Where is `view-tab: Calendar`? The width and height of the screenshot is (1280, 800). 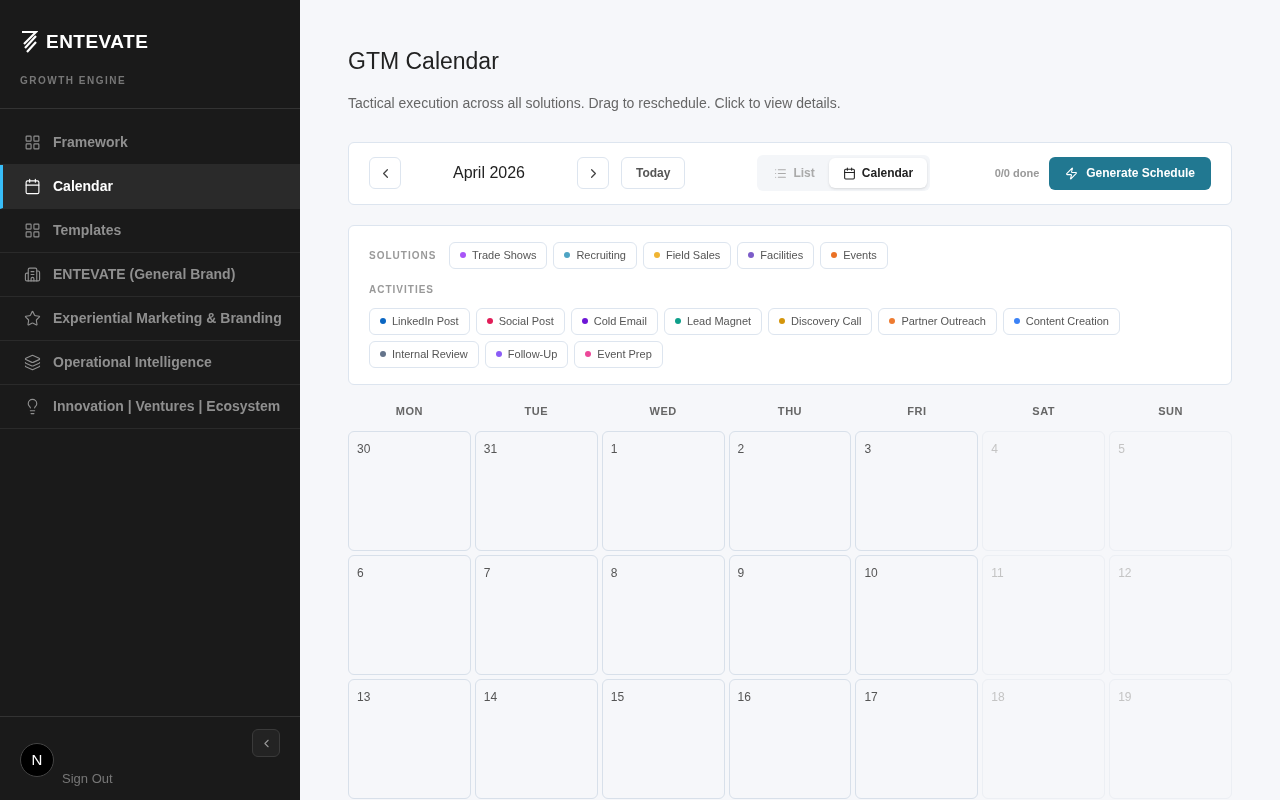 view-tab: Calendar is located at coordinates (878, 173).